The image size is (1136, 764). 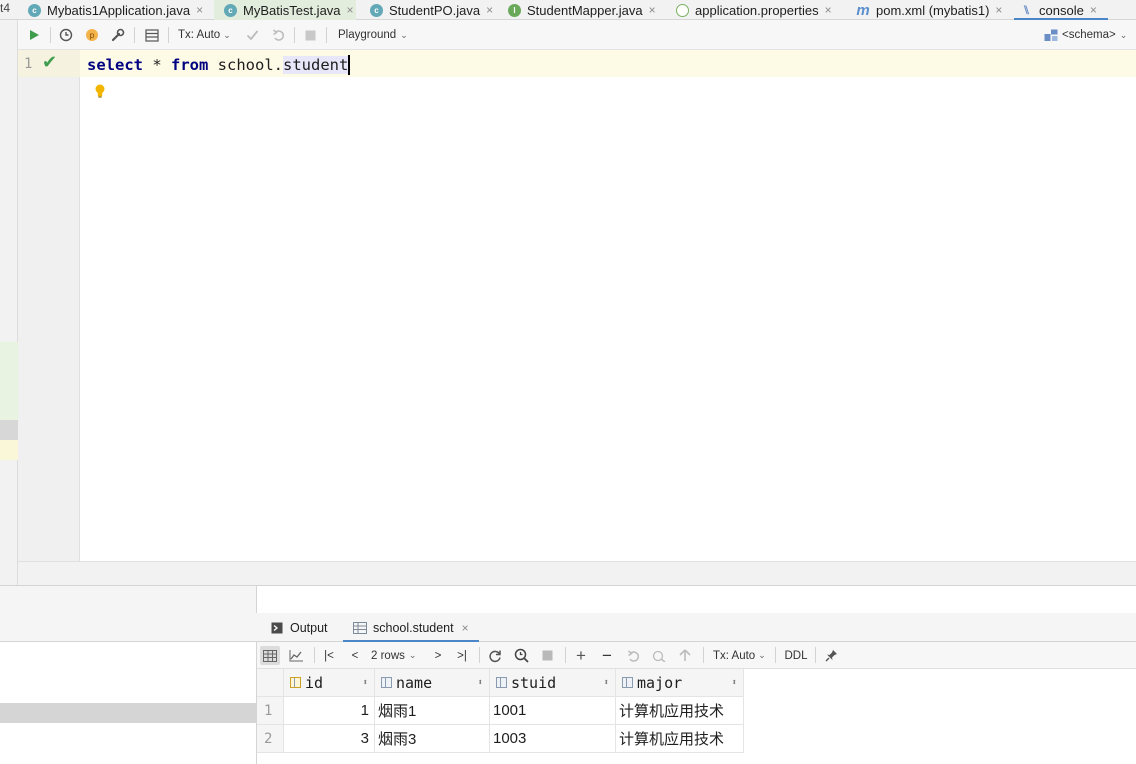 I want to click on tab-mybatistest: c MyBatisTest.java ×, so click(x=285, y=10).